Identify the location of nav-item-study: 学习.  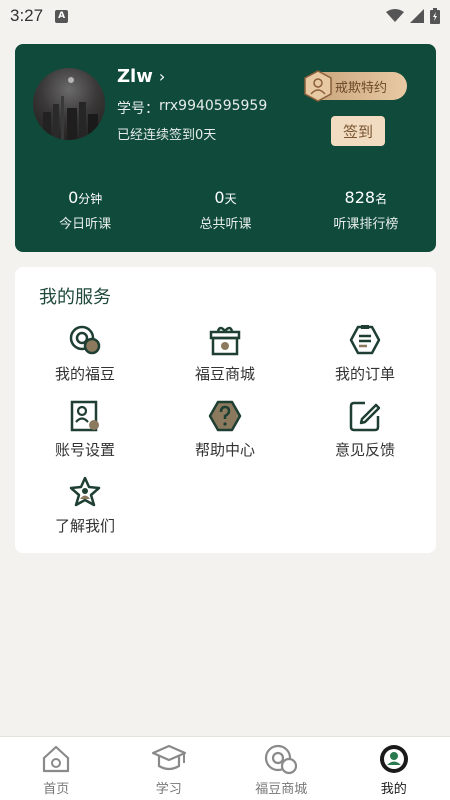
(169, 768).